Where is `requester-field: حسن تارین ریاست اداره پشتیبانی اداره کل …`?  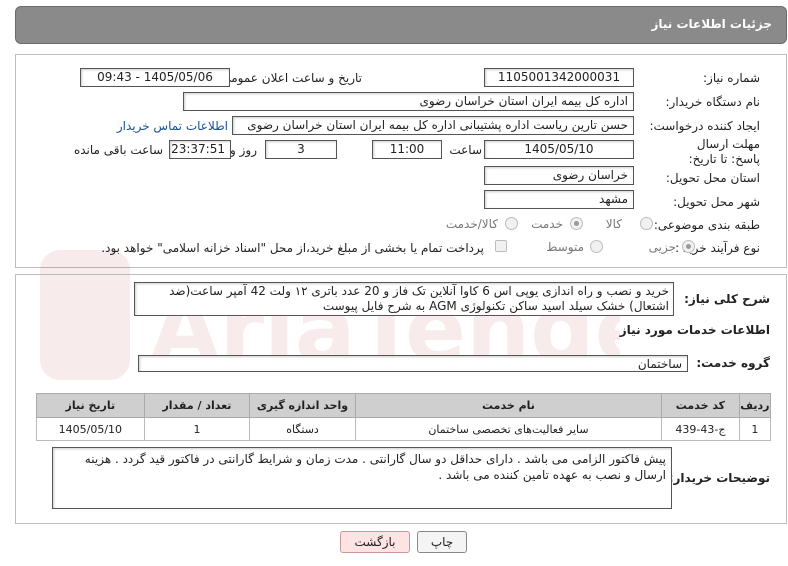
requester-field: حسن تارین ریاست اداره پشتیبانی اداره کل … is located at coordinates (433, 125).